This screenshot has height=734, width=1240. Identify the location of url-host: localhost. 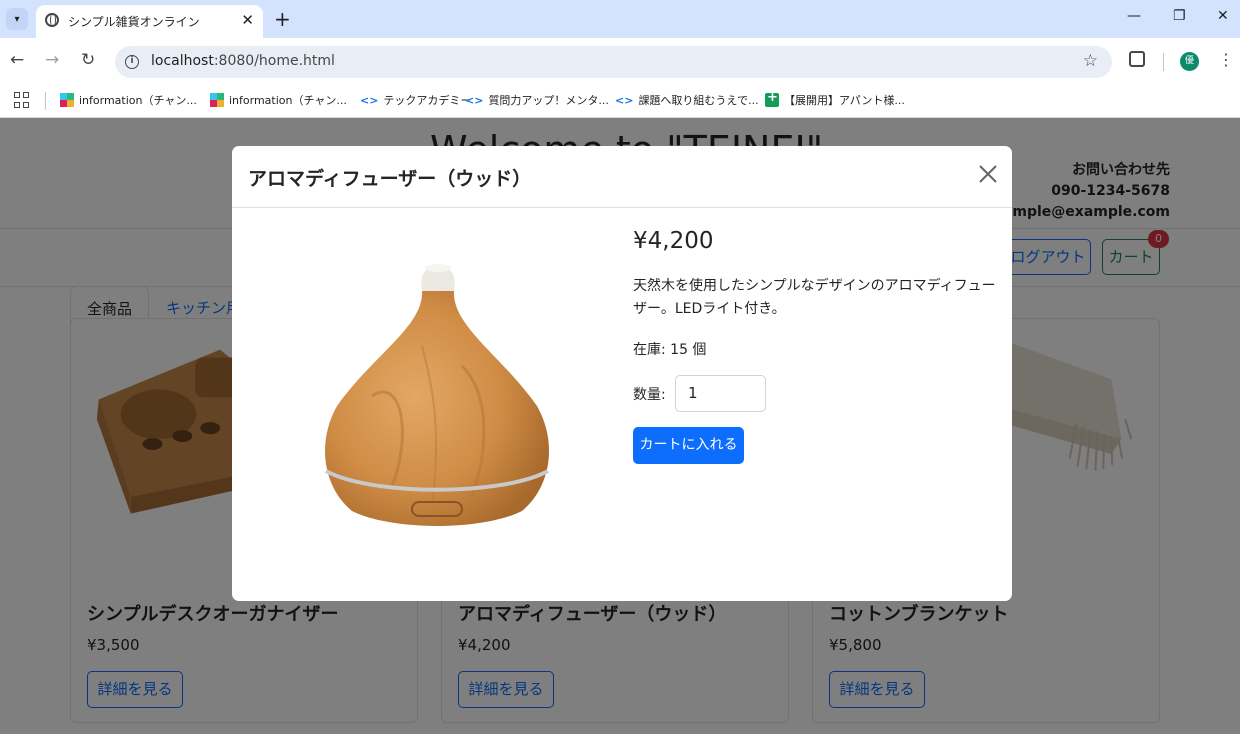
(182, 61).